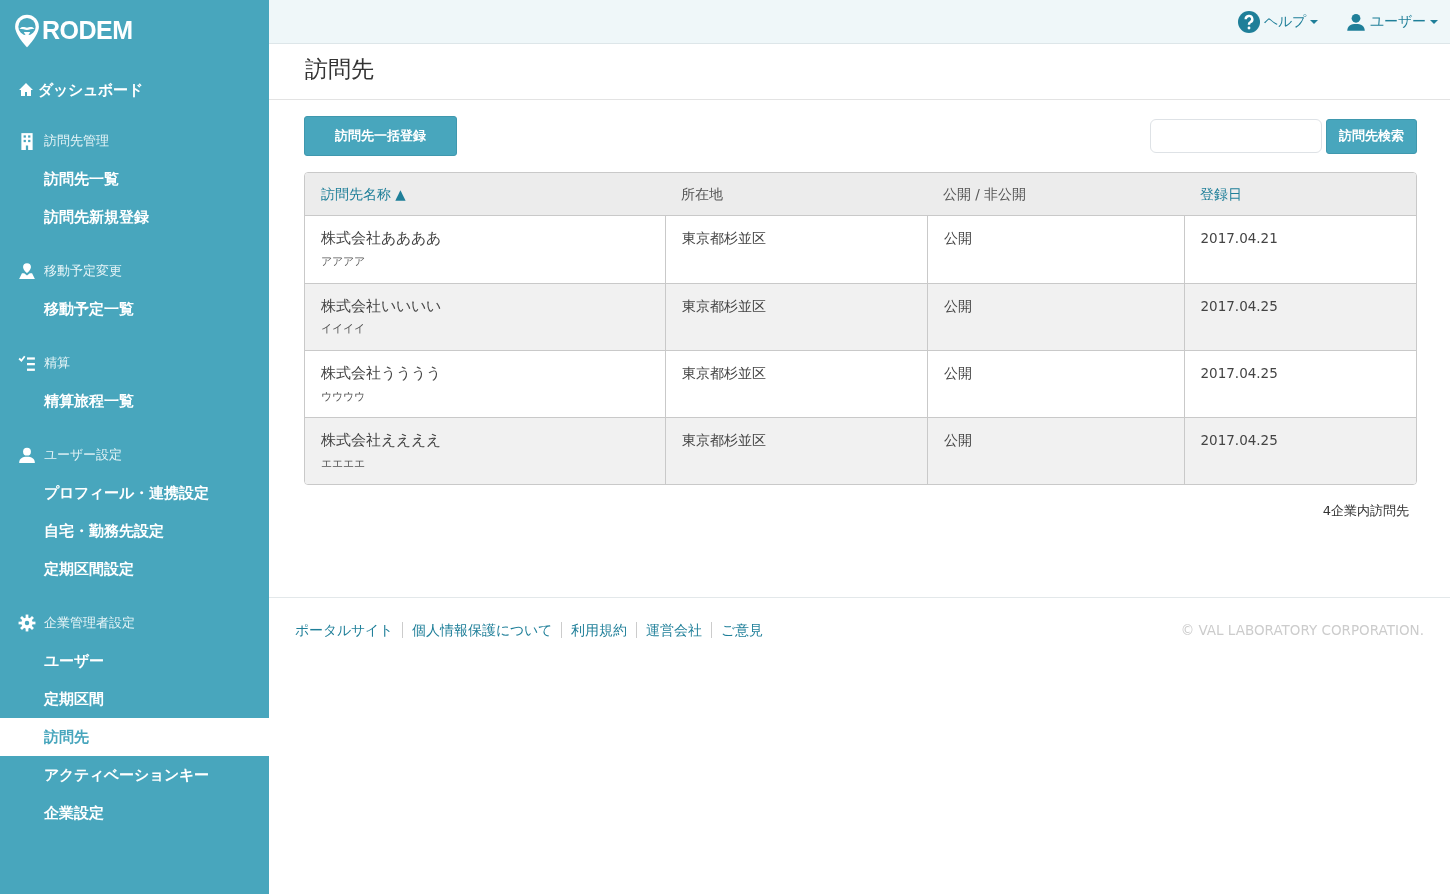  Describe the element at coordinates (1221, 194) in the screenshot. I see `column-header: 登録日` at that location.